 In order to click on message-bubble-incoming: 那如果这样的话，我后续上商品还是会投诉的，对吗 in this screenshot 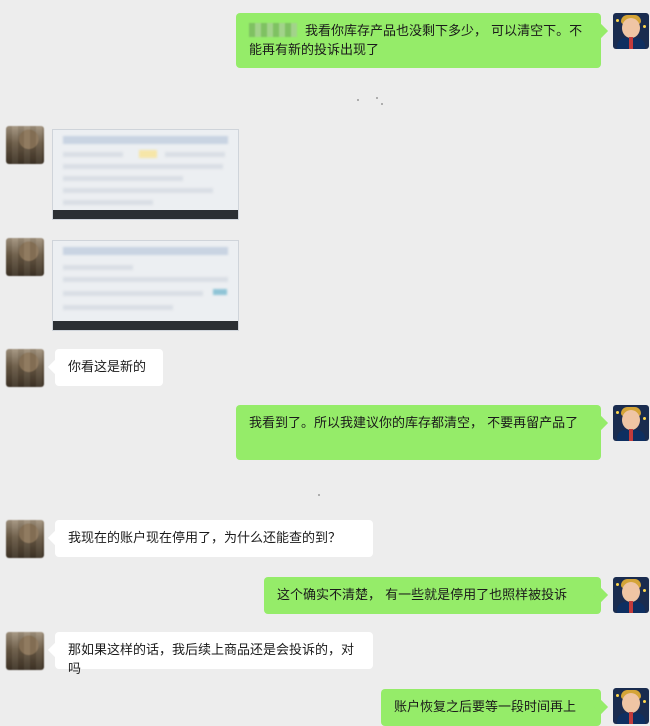, I will do `click(214, 654)`.